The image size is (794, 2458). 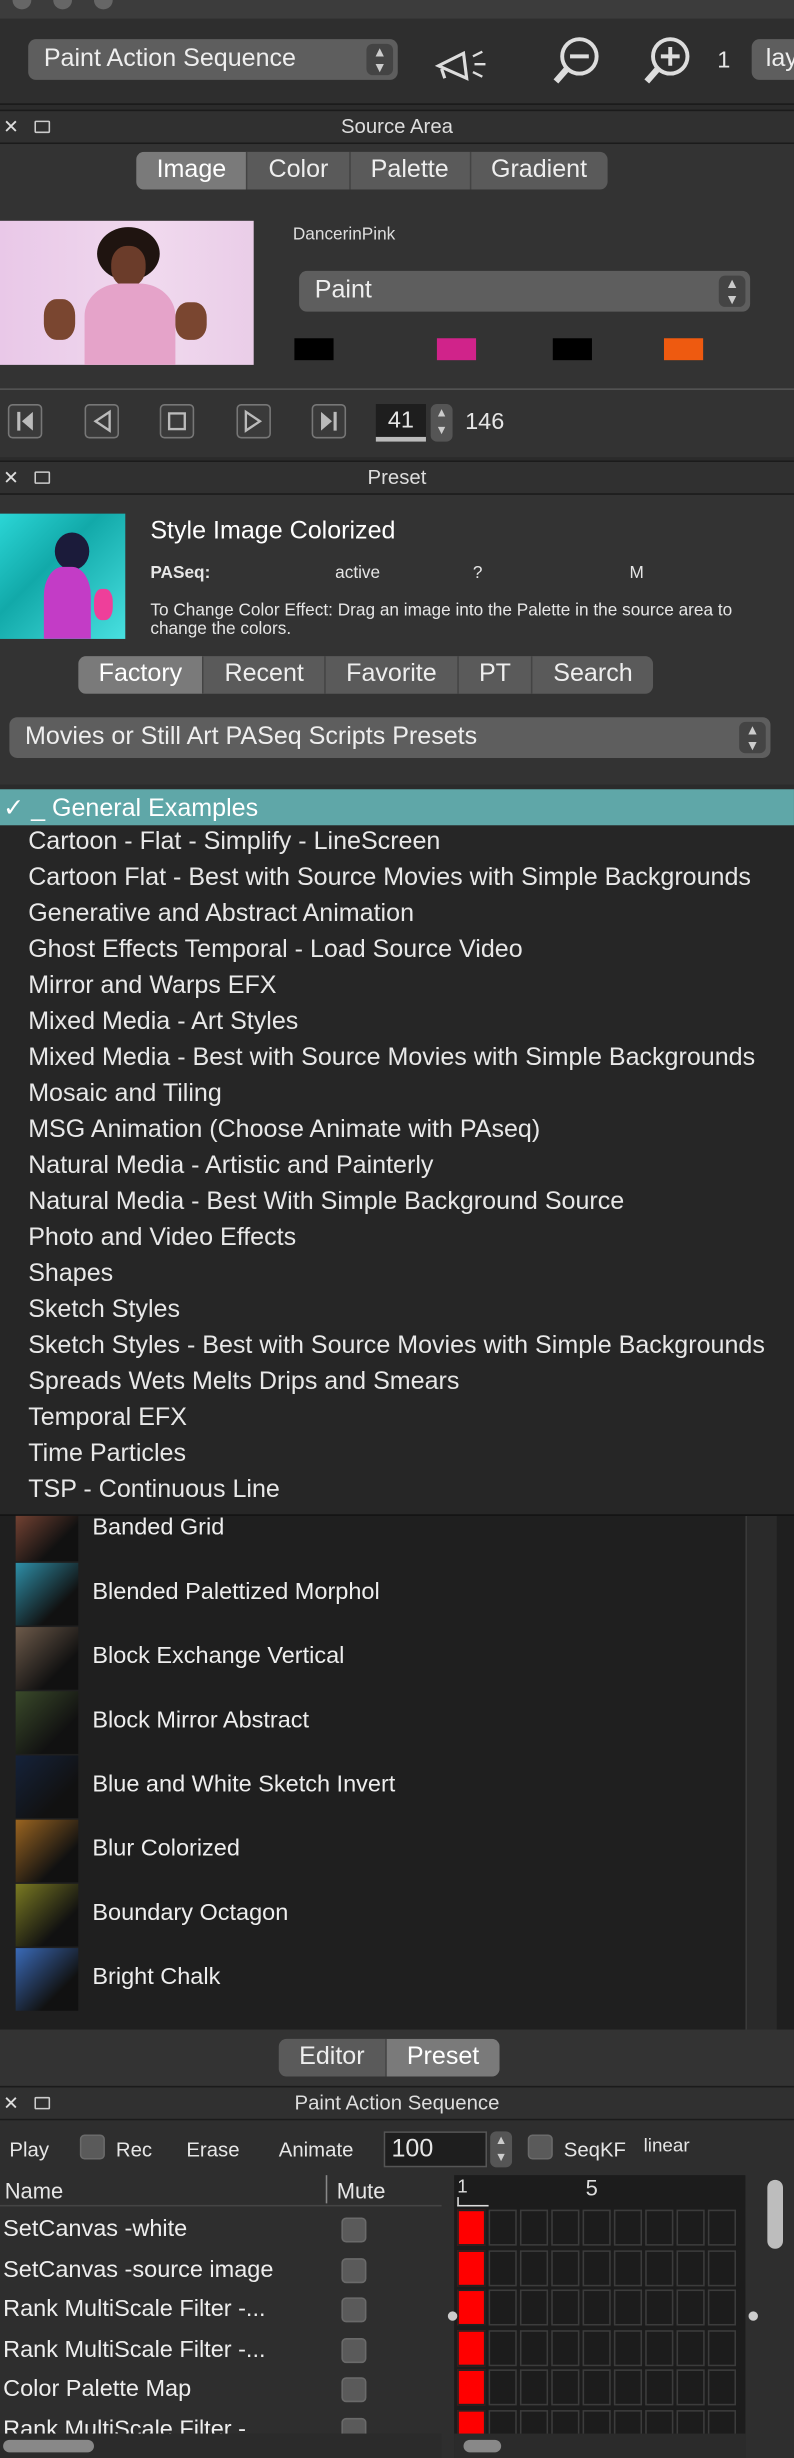 I want to click on preset-list-scrollbar, so click(x=761, y=1772).